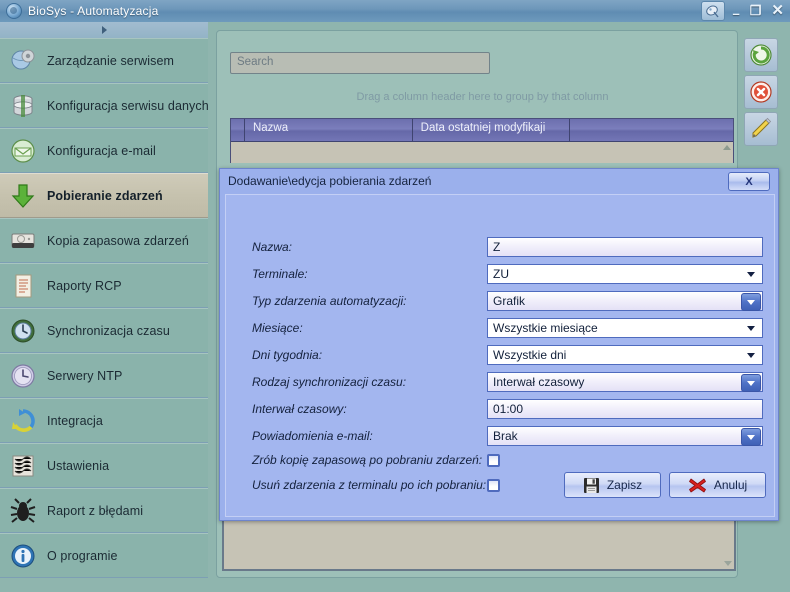 This screenshot has width=790, height=592. I want to click on dialog-close-button: X, so click(749, 181).